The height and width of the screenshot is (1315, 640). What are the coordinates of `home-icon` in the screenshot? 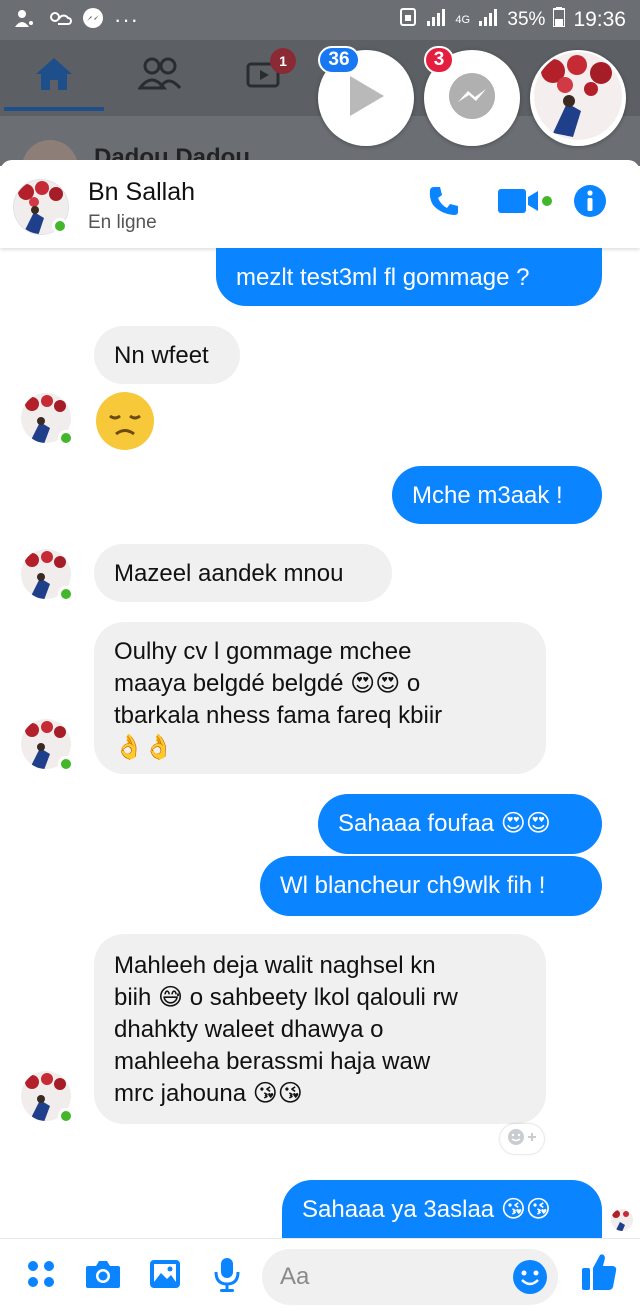 It's located at (54, 76).